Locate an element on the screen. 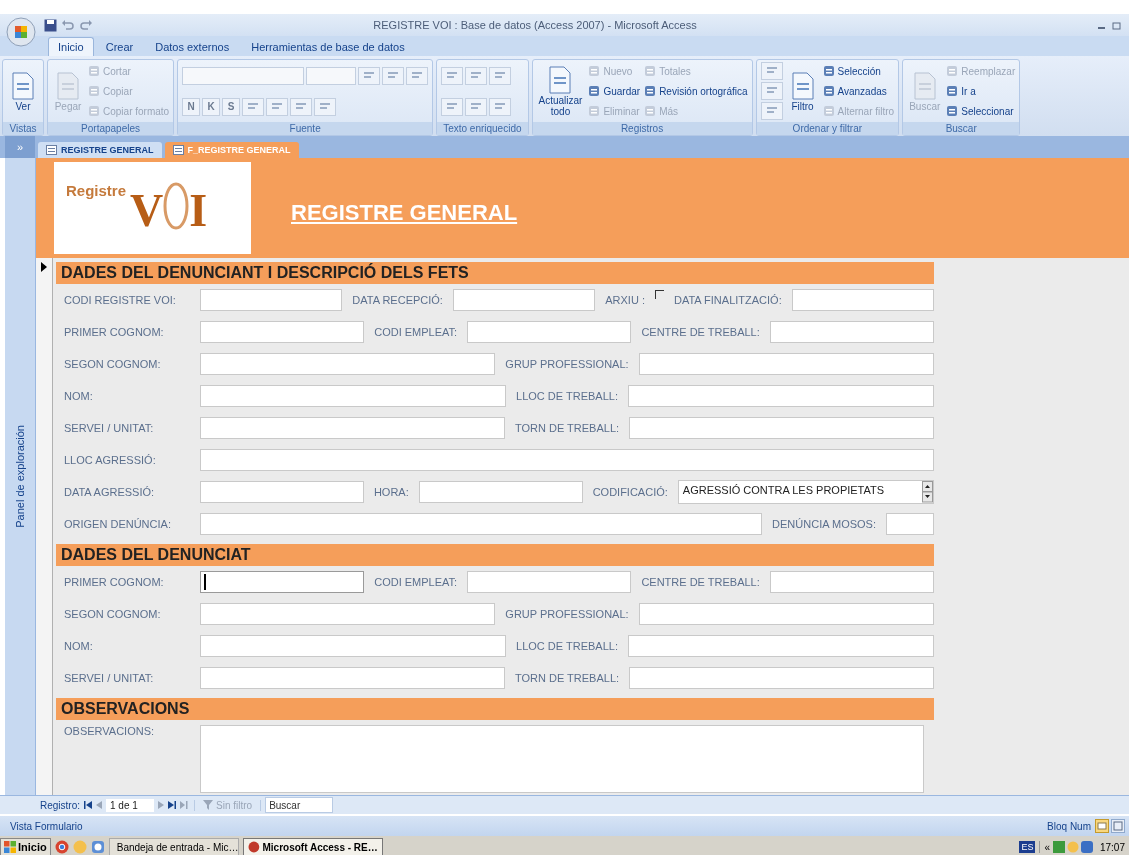 The image size is (1129, 855). document-icon is located at coordinates (23, 85).